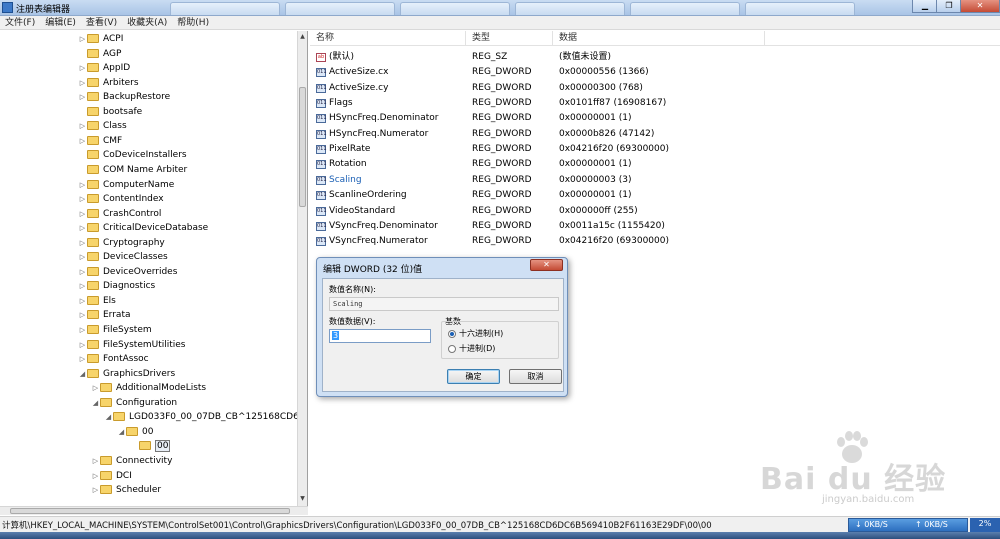 The height and width of the screenshot is (539, 1000). I want to click on tree-item: ▷ Class, so click(102, 126).